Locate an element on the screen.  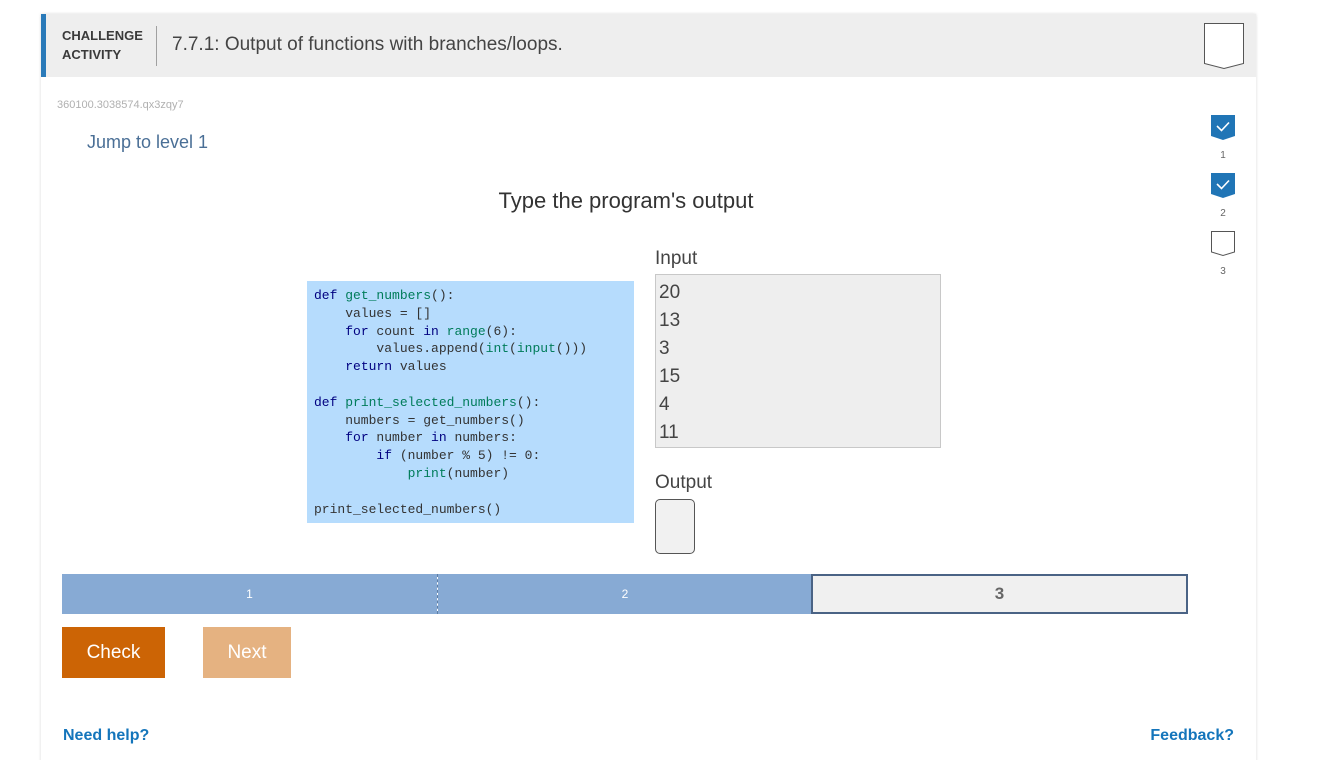
code-token: (number) is located at coordinates (478, 473).